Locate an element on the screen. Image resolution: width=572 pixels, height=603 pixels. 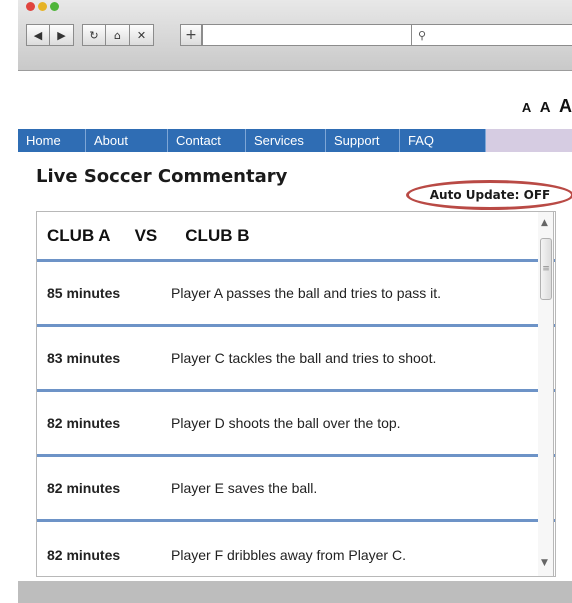
scrollbar-thumb: ≡ is located at coordinates (546, 269).